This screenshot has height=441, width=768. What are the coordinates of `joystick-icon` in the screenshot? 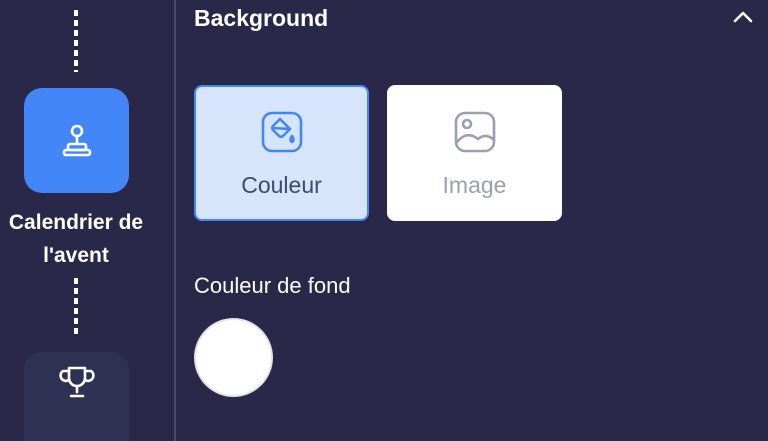 It's located at (76, 140).